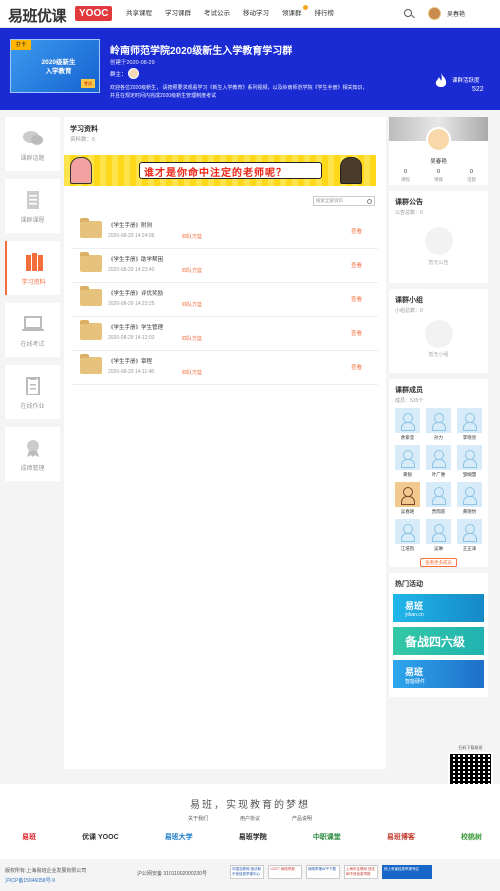 The width and height of the screenshot is (500, 891). I want to click on sidebar-item-topics: 课群话题, so click(32, 144).